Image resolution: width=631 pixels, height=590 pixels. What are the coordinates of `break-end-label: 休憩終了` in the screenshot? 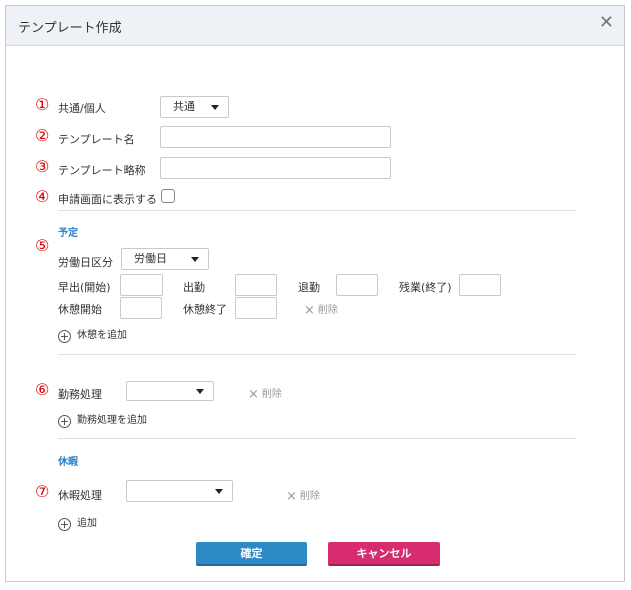 It's located at (205, 309).